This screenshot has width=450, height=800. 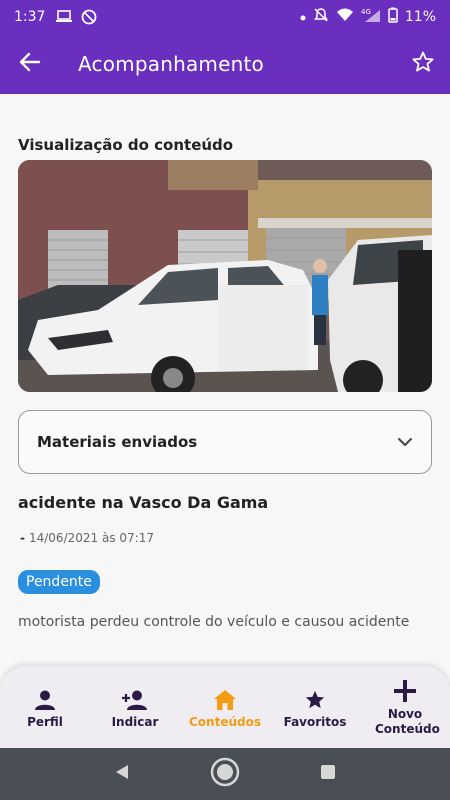 What do you see at coordinates (45, 698) in the screenshot?
I see `person-icon` at bounding box center [45, 698].